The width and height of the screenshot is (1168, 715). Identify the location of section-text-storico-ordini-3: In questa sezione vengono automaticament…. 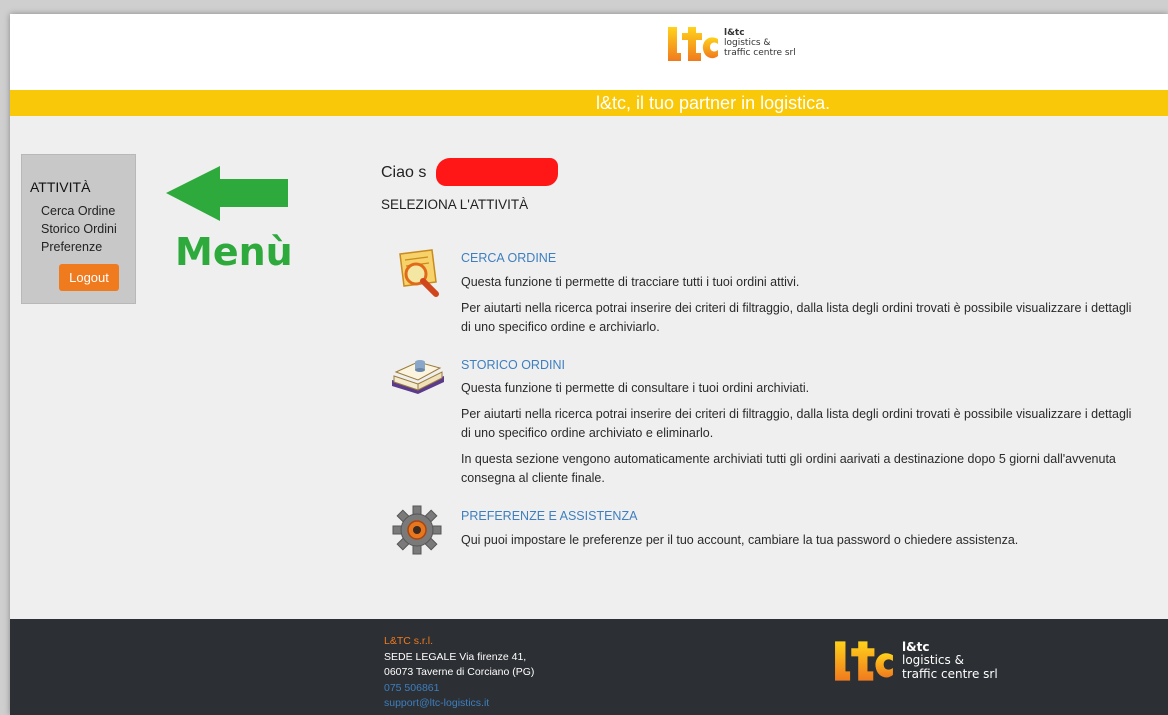
(788, 468).